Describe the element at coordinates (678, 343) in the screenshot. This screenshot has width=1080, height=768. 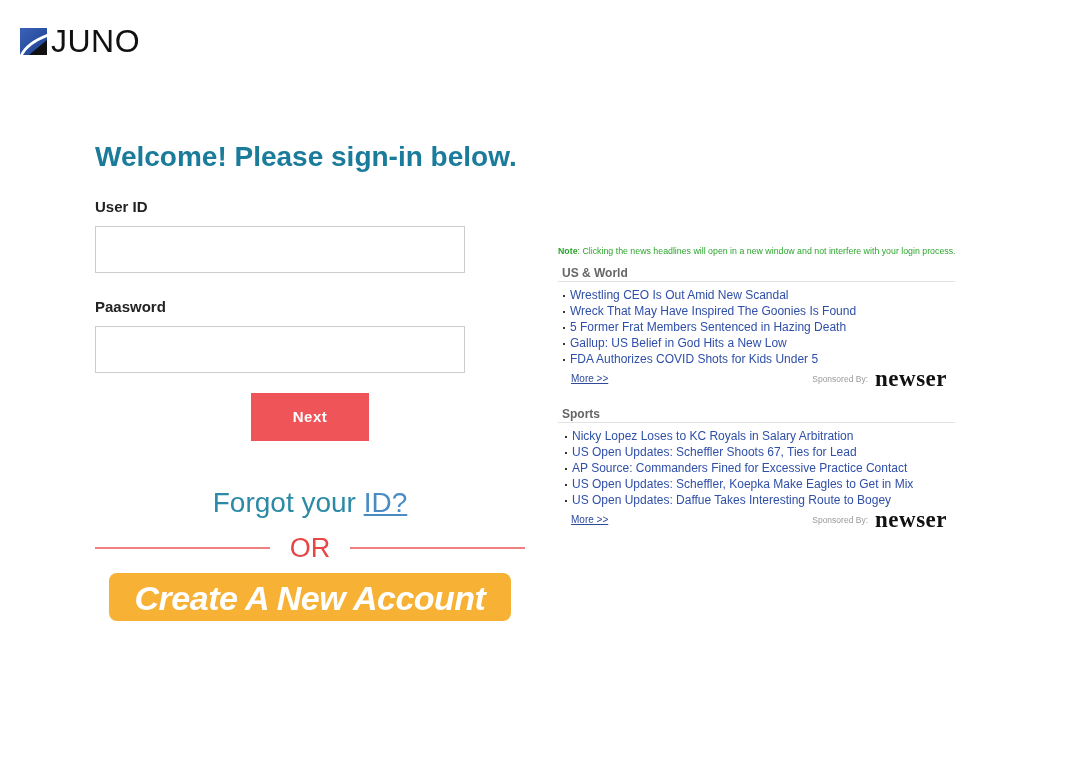
I see `headline-link: Gallup: US Belief in God Hits a New Low` at that location.